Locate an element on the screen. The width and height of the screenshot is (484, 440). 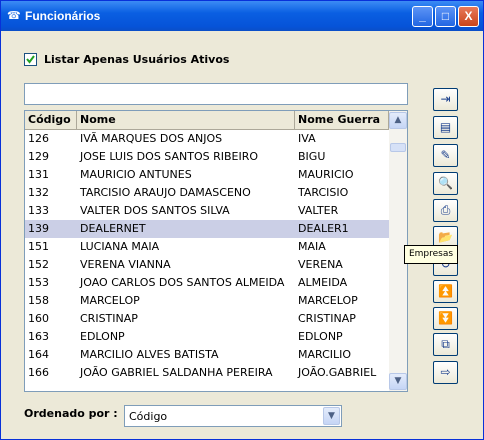
cell-nome-guerra: MARCELOP is located at coordinates (328, 300).